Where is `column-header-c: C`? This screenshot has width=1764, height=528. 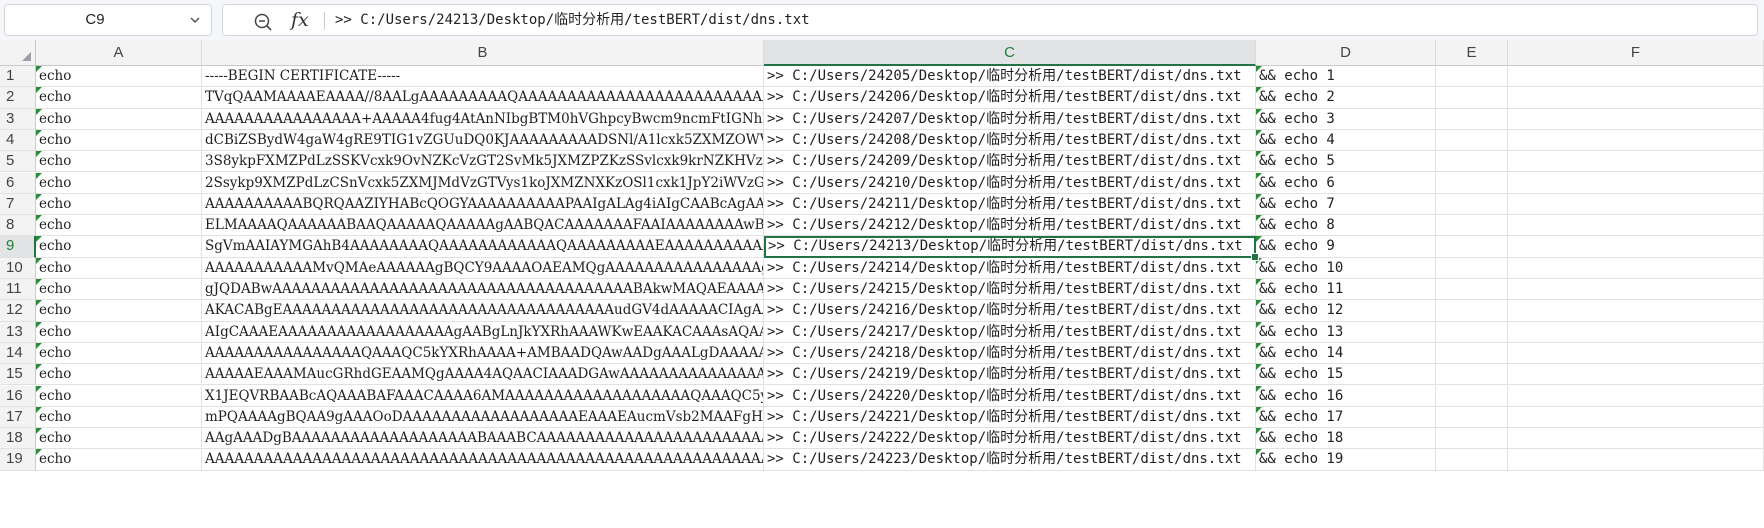
column-header-c: C is located at coordinates (1010, 53).